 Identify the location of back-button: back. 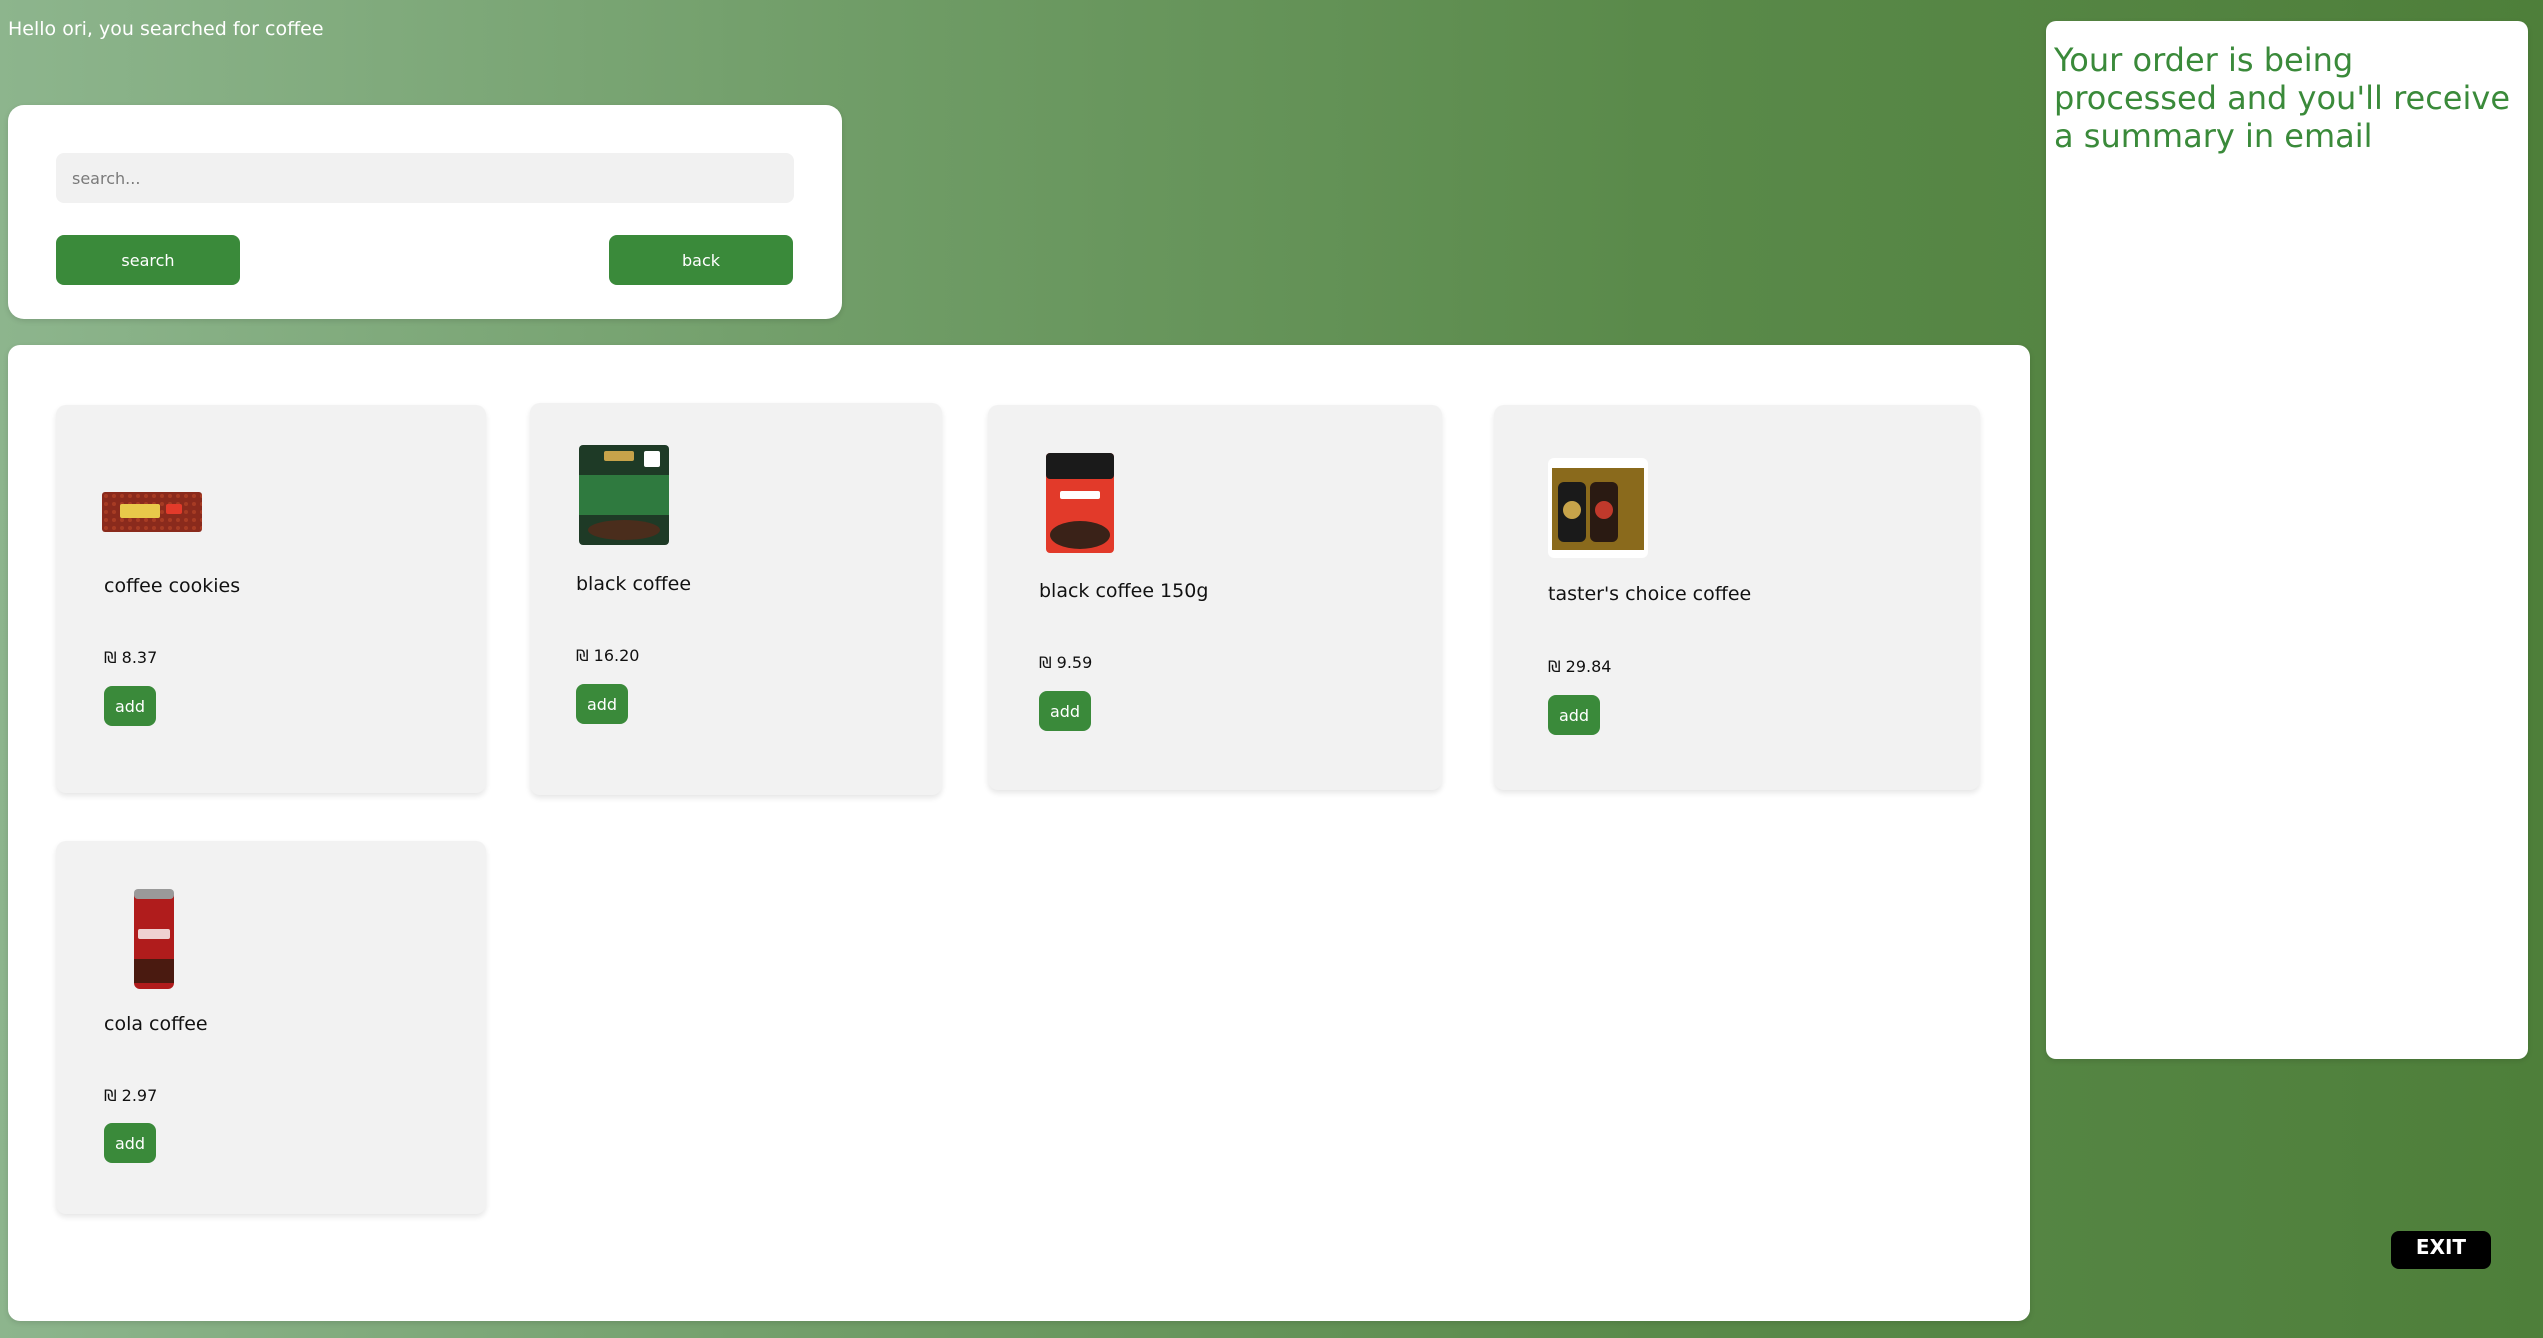
(701, 260).